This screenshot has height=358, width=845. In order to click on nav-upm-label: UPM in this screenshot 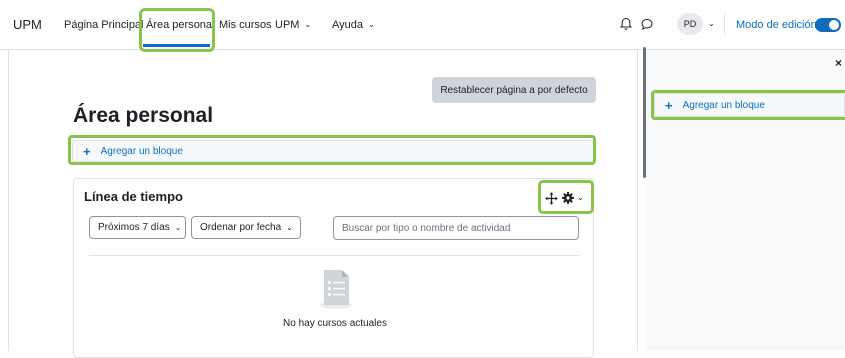, I will do `click(287, 25)`.